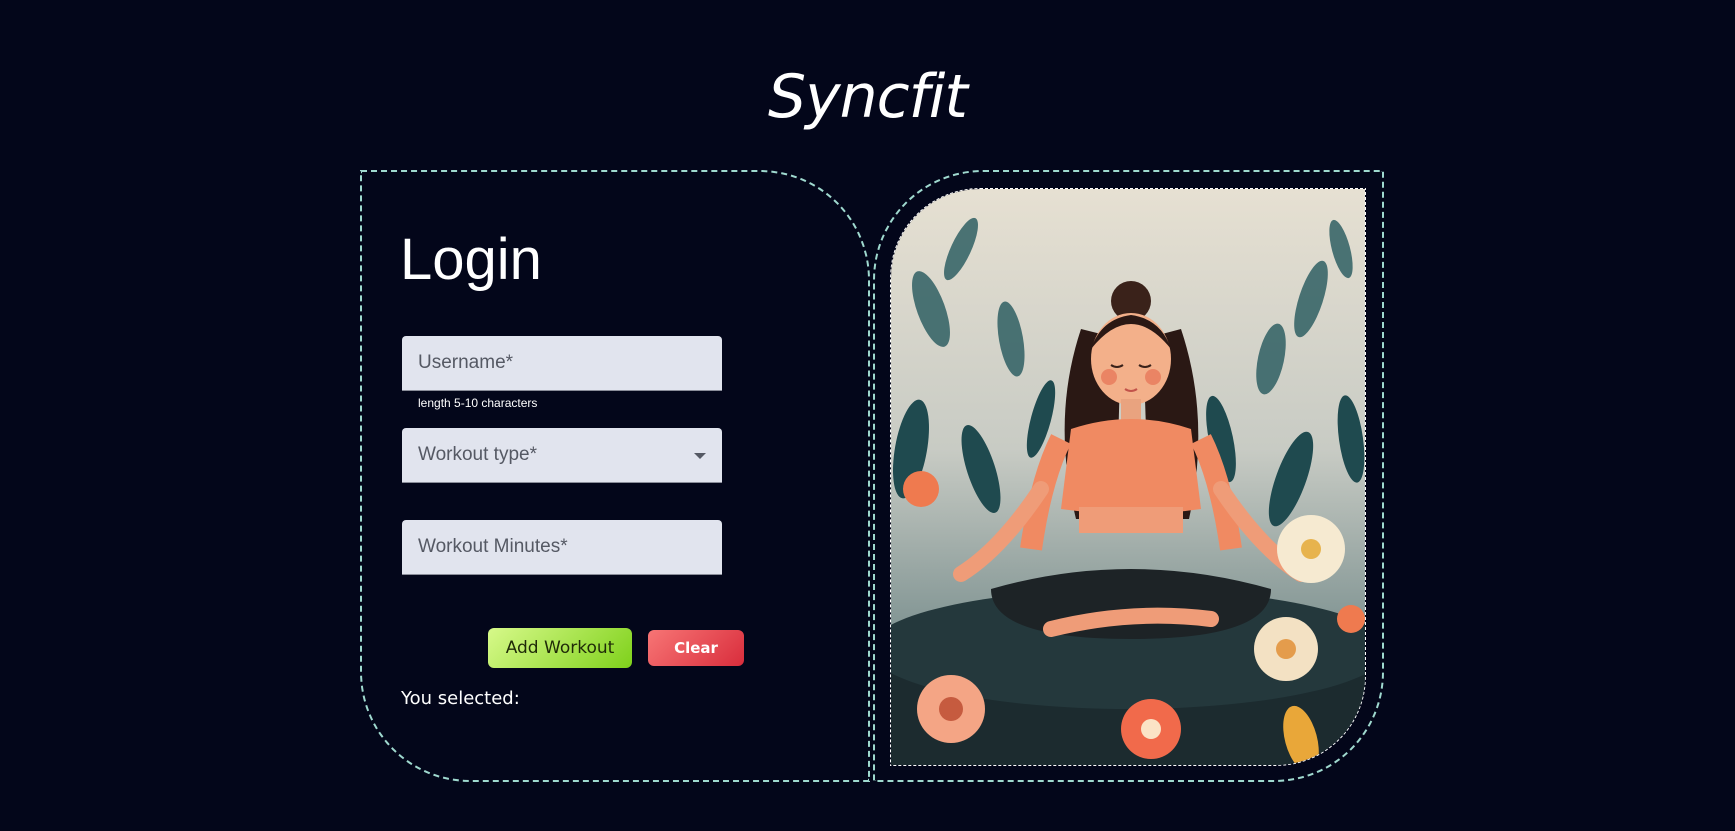 Image resolution: width=1735 pixels, height=831 pixels. What do you see at coordinates (560, 648) in the screenshot?
I see `add-workout-button: Add Workout` at bounding box center [560, 648].